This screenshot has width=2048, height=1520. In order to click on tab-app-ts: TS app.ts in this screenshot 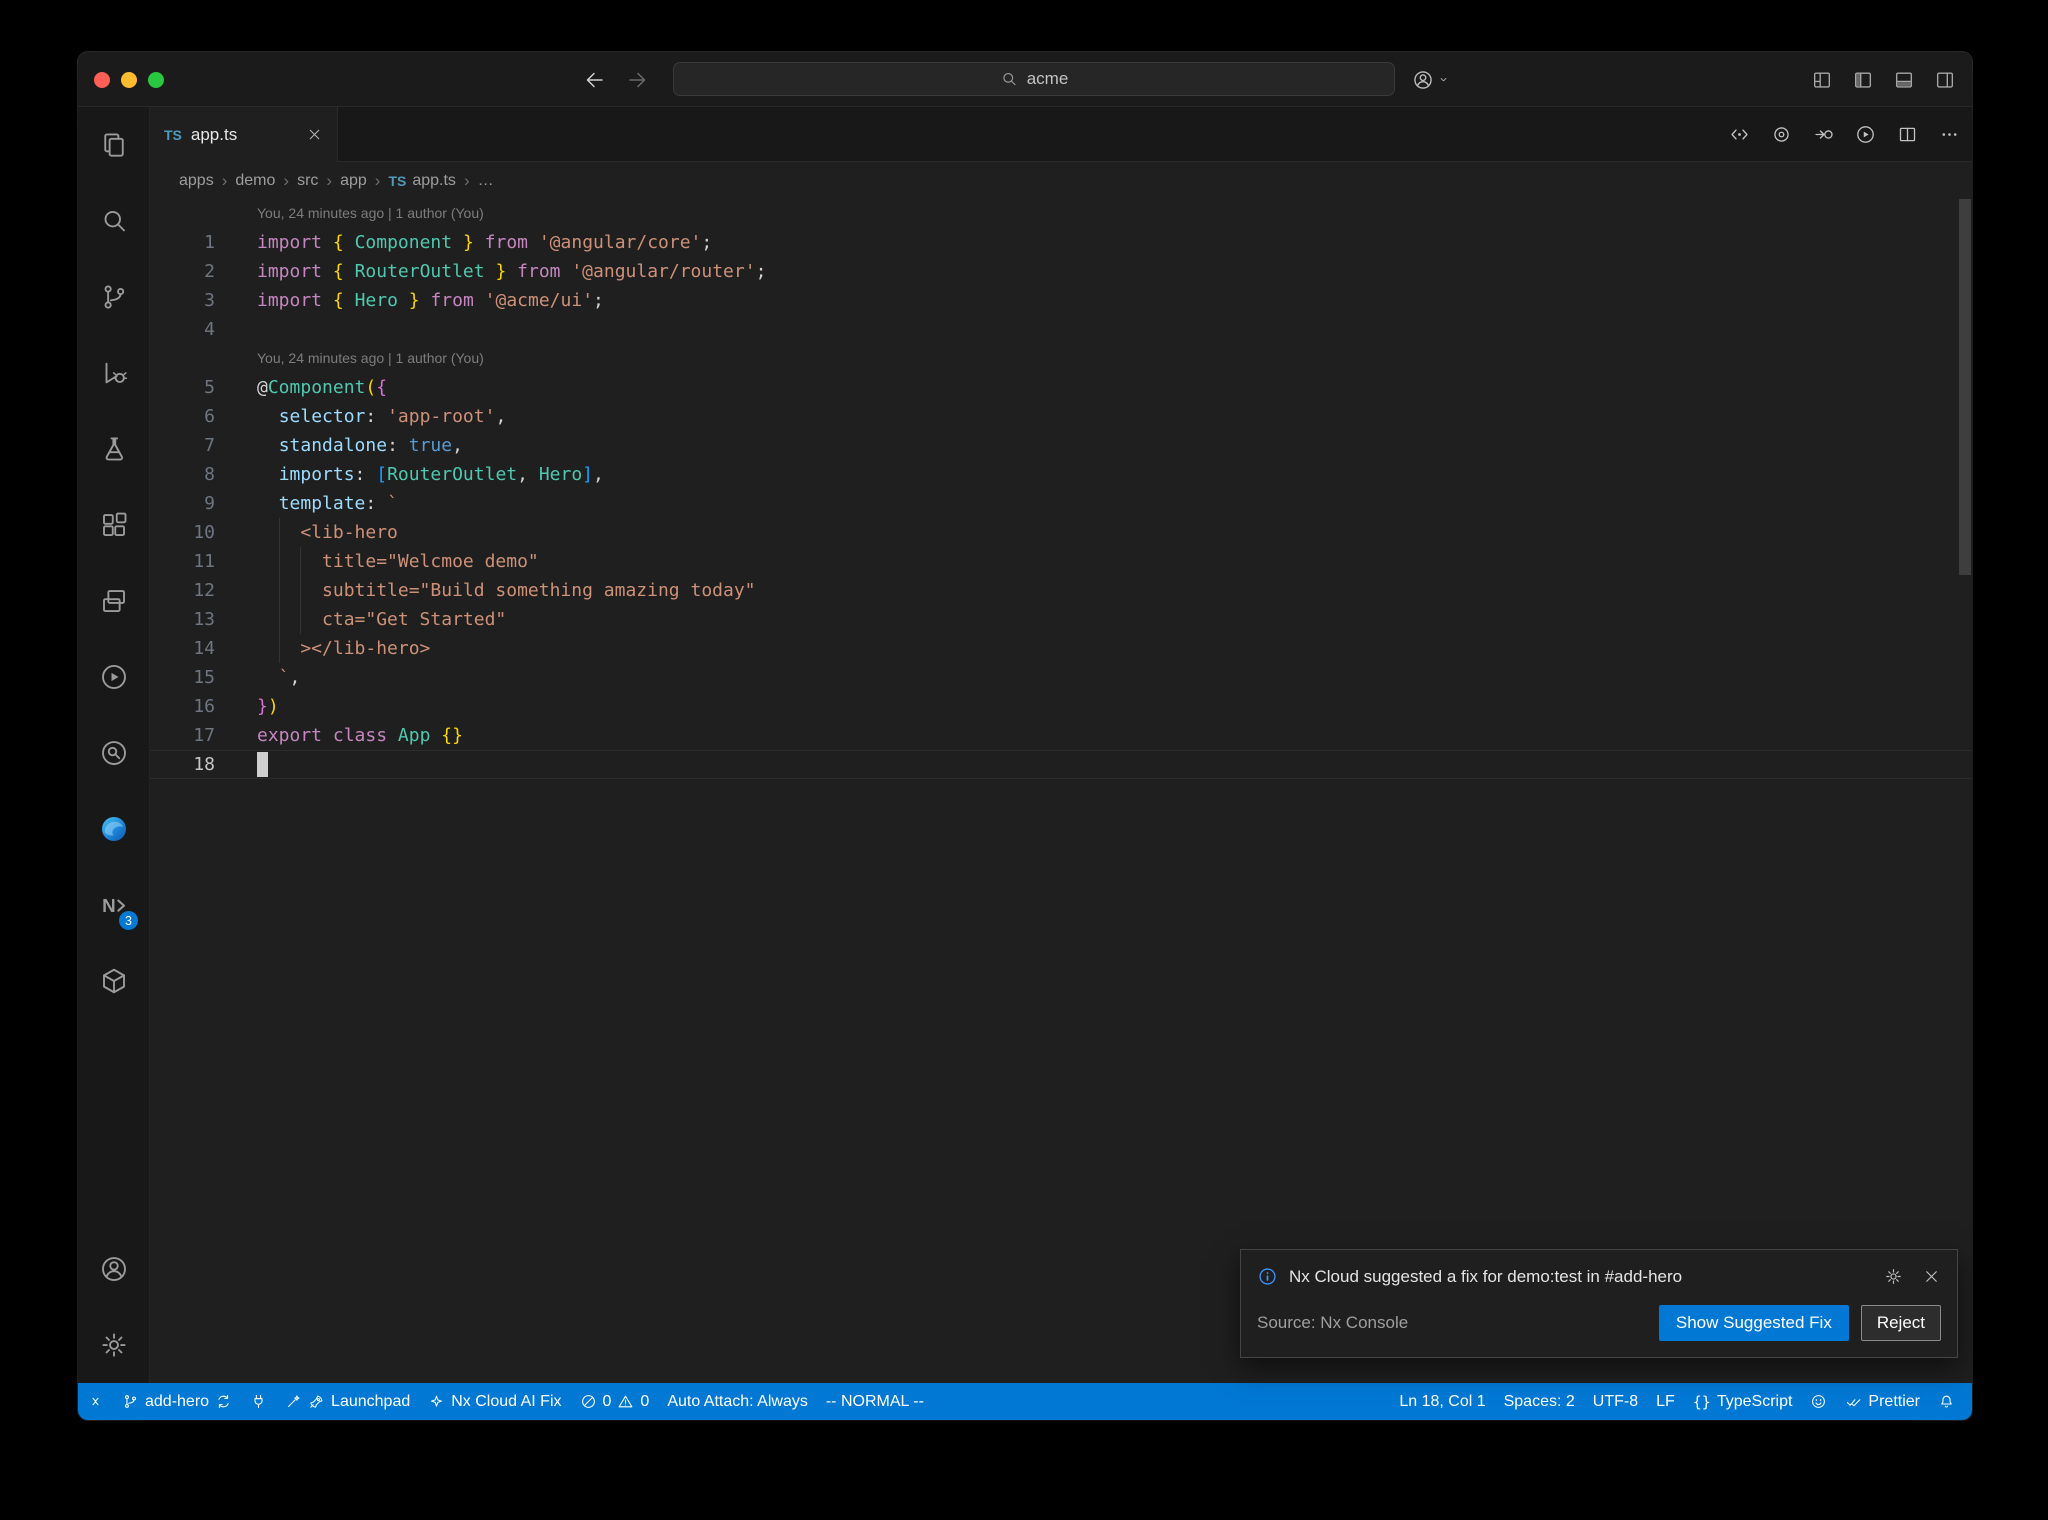, I will do `click(244, 134)`.